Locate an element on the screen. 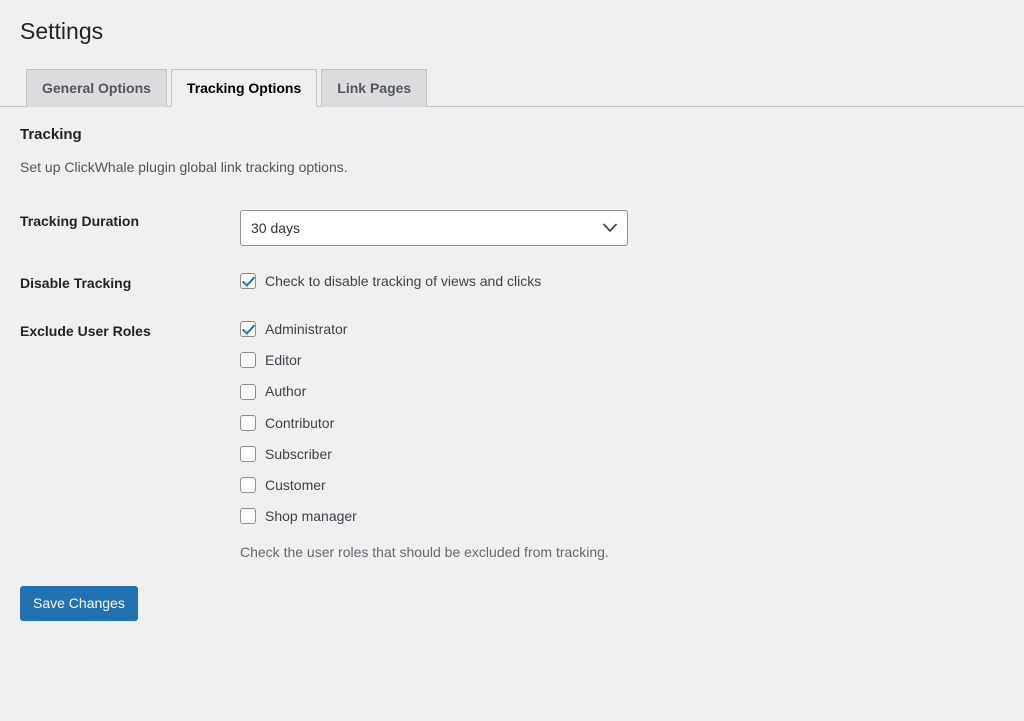 This screenshot has height=721, width=1024. checkbox-subscriber is located at coordinates (248, 453).